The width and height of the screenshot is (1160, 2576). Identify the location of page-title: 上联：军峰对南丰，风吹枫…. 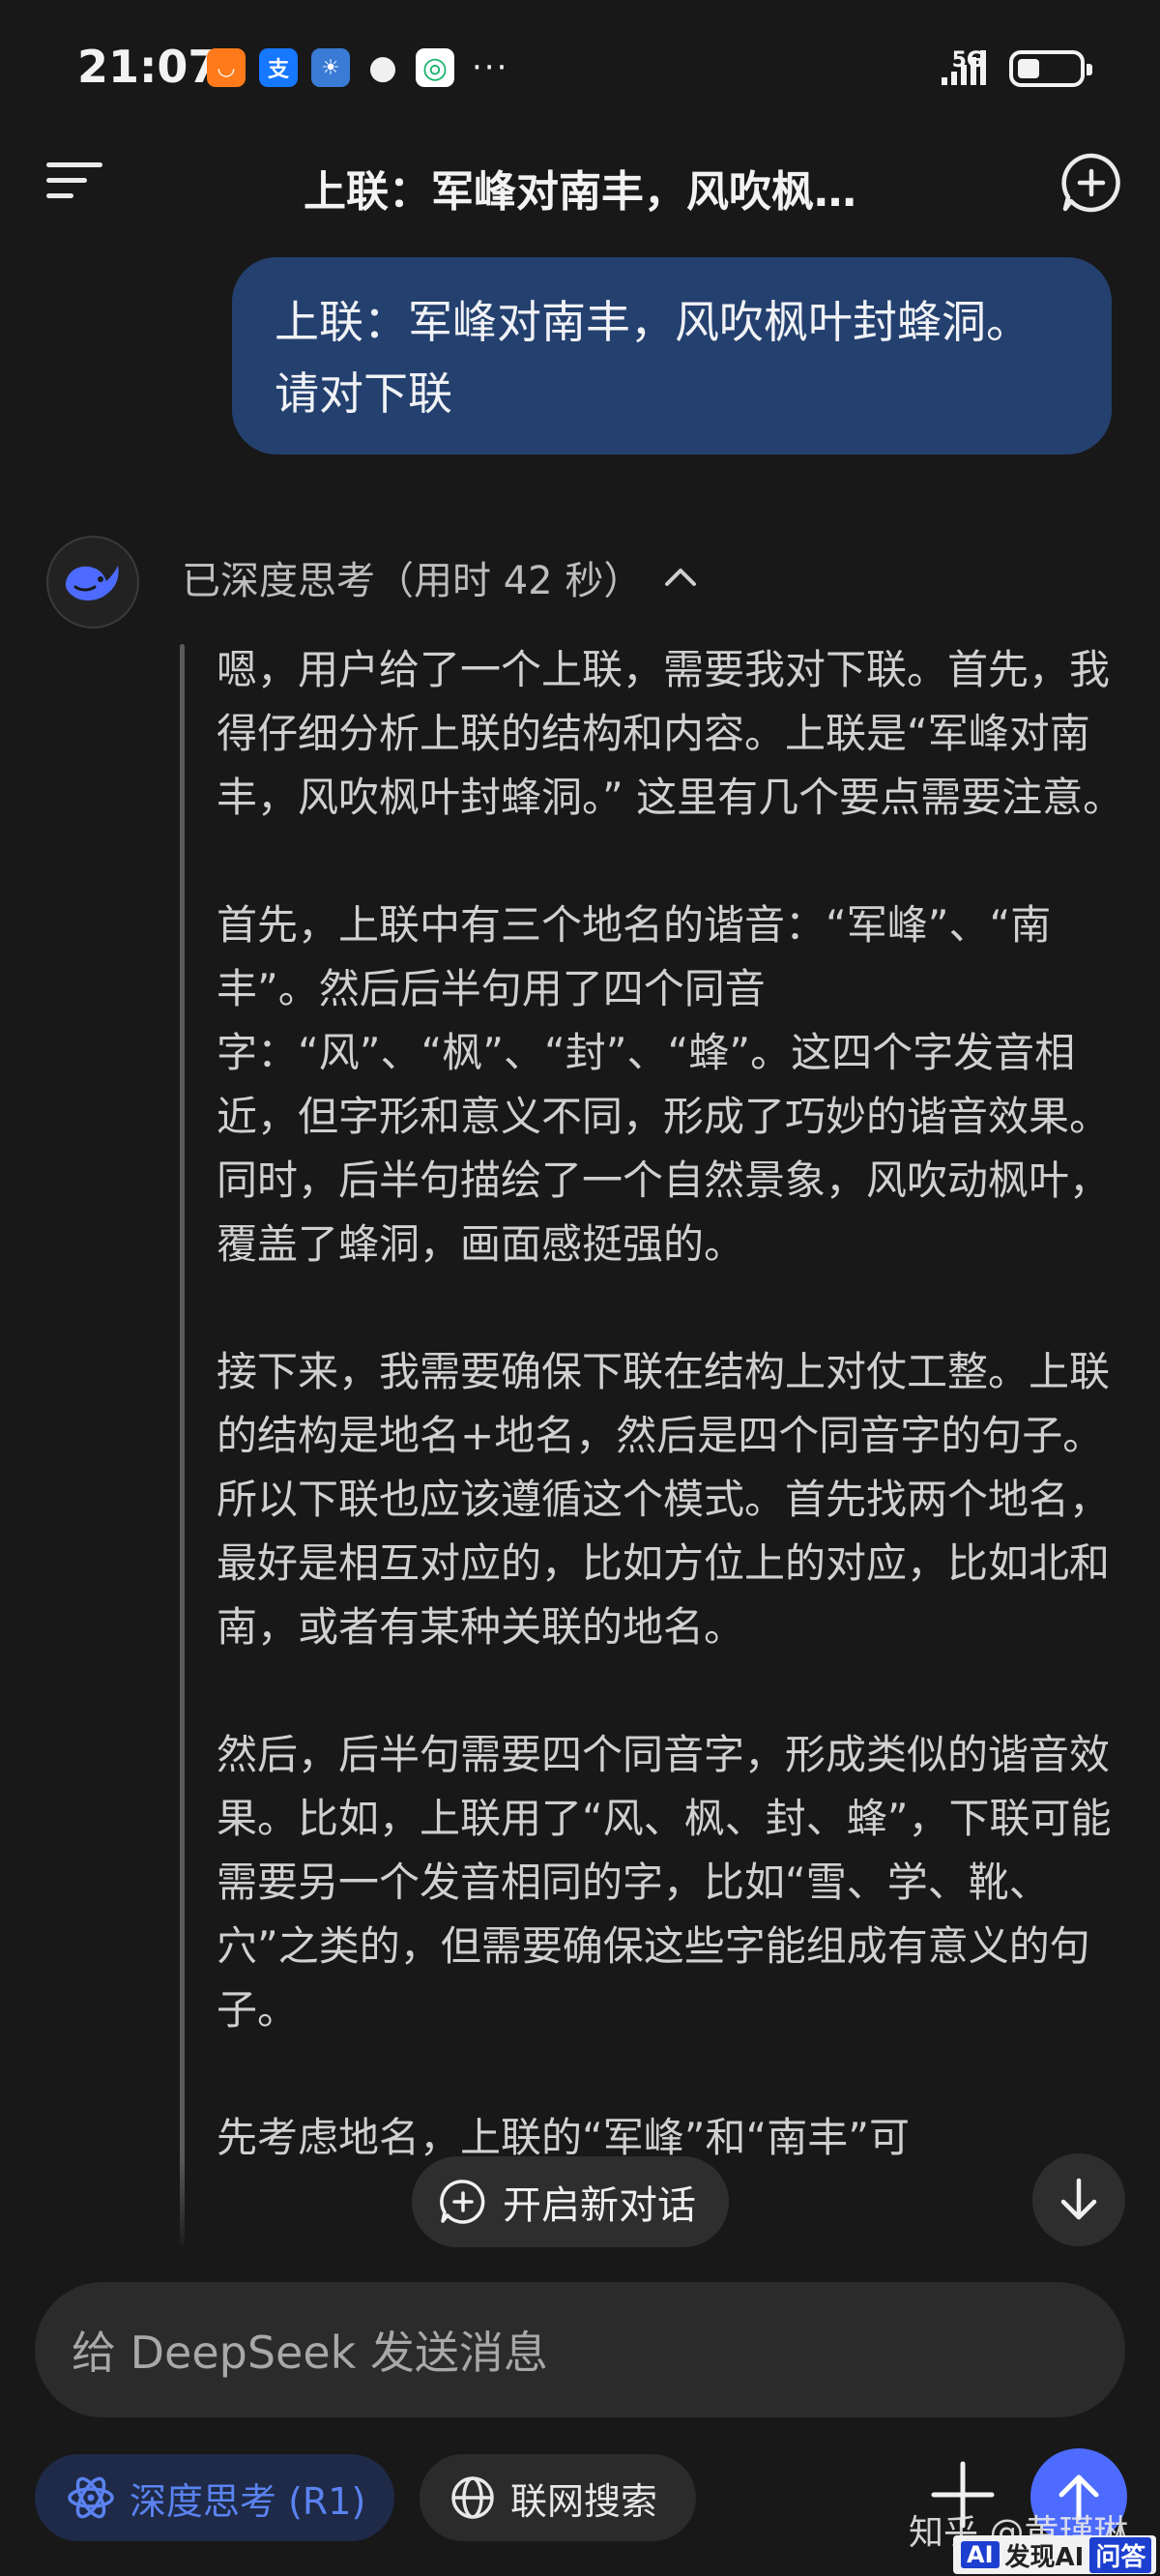
(580, 192).